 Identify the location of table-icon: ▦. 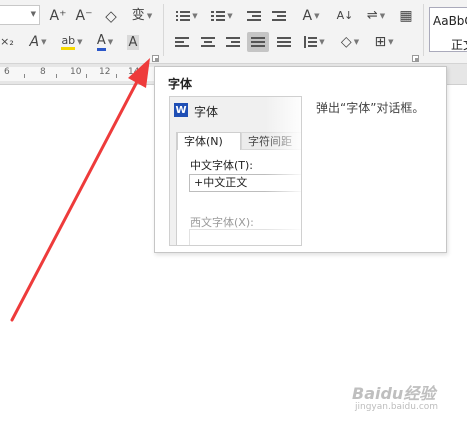
(406, 16).